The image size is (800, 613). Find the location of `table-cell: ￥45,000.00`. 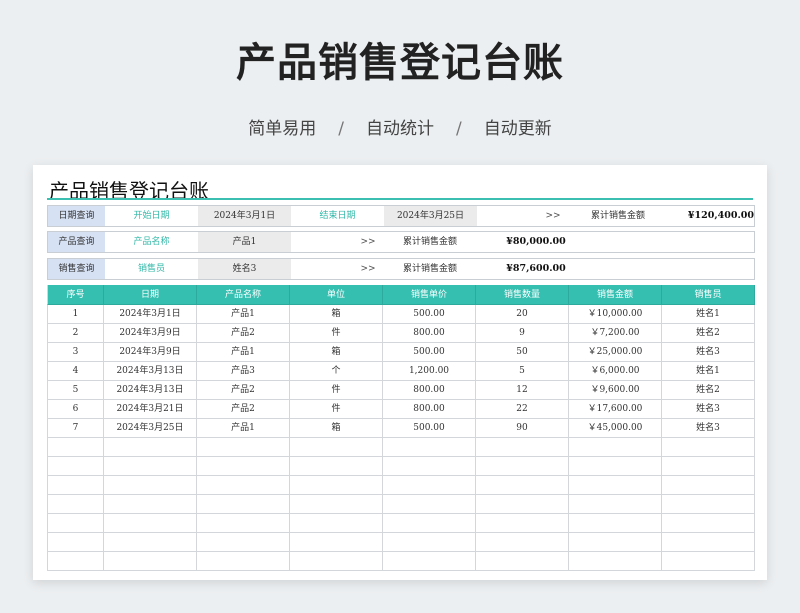

table-cell: ￥45,000.00 is located at coordinates (615, 428).